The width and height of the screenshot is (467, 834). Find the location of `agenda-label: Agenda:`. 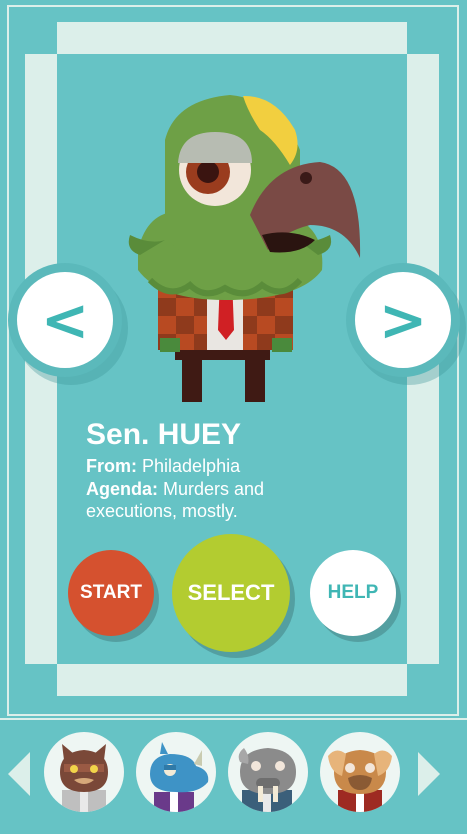

agenda-label: Agenda: is located at coordinates (122, 489).